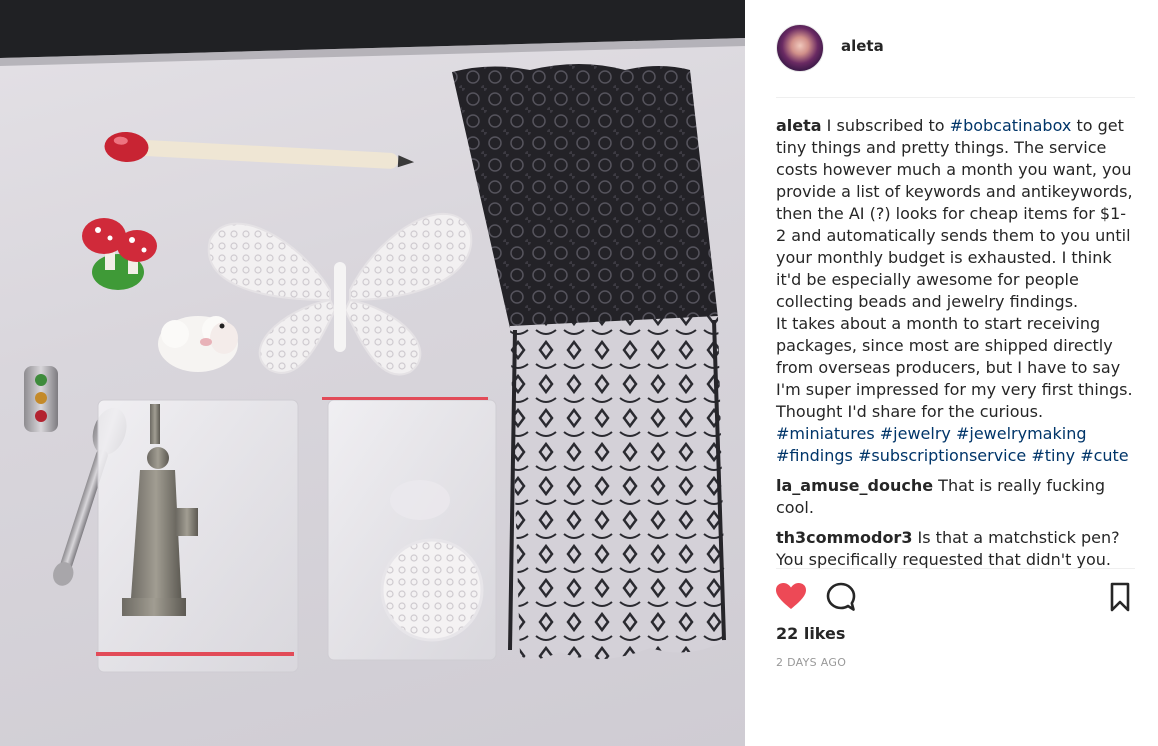  I want to click on hashtag-link: #jewelrymaking, so click(1021, 433).